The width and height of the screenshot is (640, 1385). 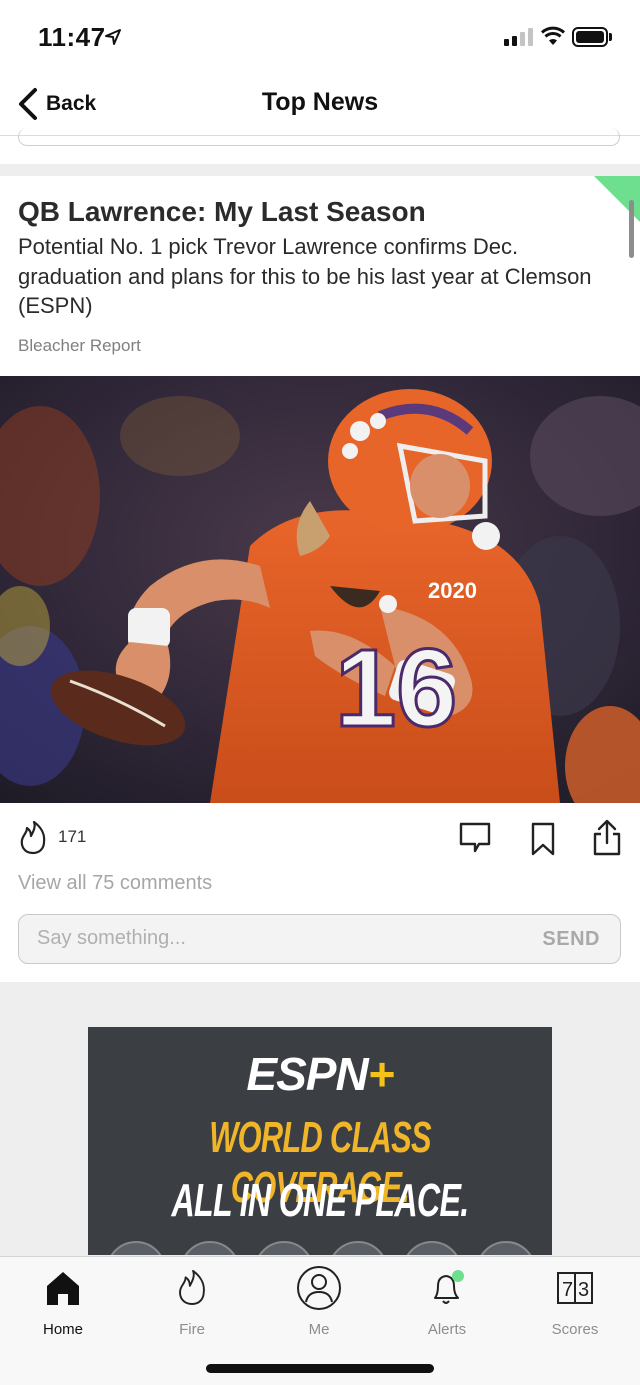 I want to click on fire-count: 171, so click(x=72, y=836).